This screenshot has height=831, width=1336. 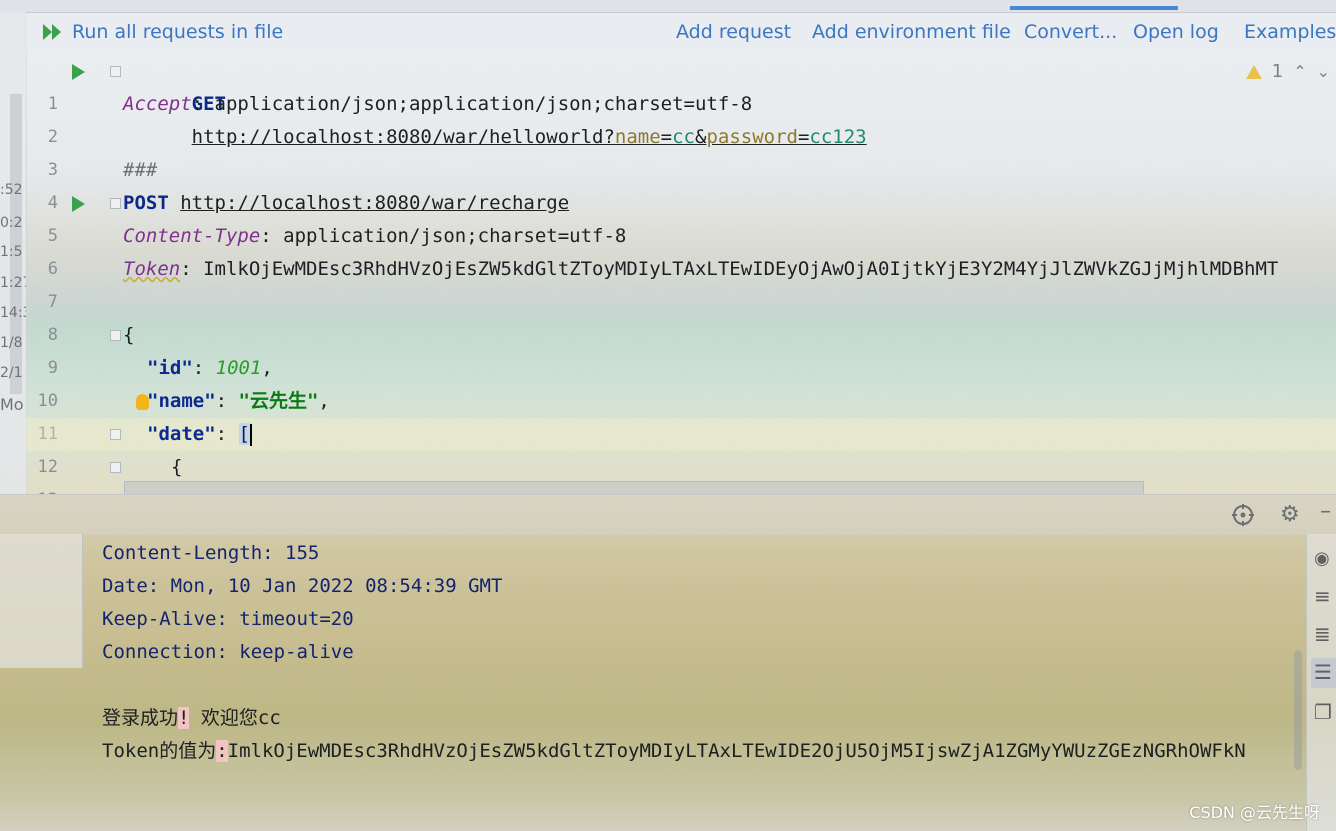 What do you see at coordinates (125, 586) in the screenshot?
I see `response-header-key: Date` at bounding box center [125, 586].